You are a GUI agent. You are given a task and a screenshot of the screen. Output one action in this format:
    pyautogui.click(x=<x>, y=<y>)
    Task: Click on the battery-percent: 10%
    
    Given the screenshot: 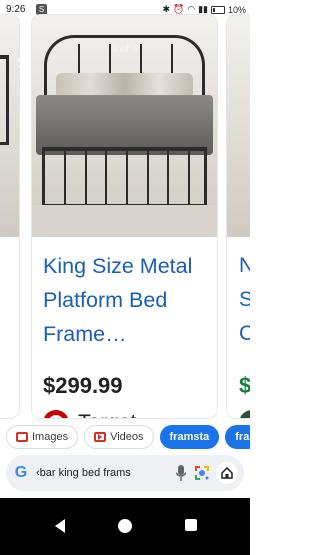 What is the action you would take?
    pyautogui.click(x=236, y=9)
    